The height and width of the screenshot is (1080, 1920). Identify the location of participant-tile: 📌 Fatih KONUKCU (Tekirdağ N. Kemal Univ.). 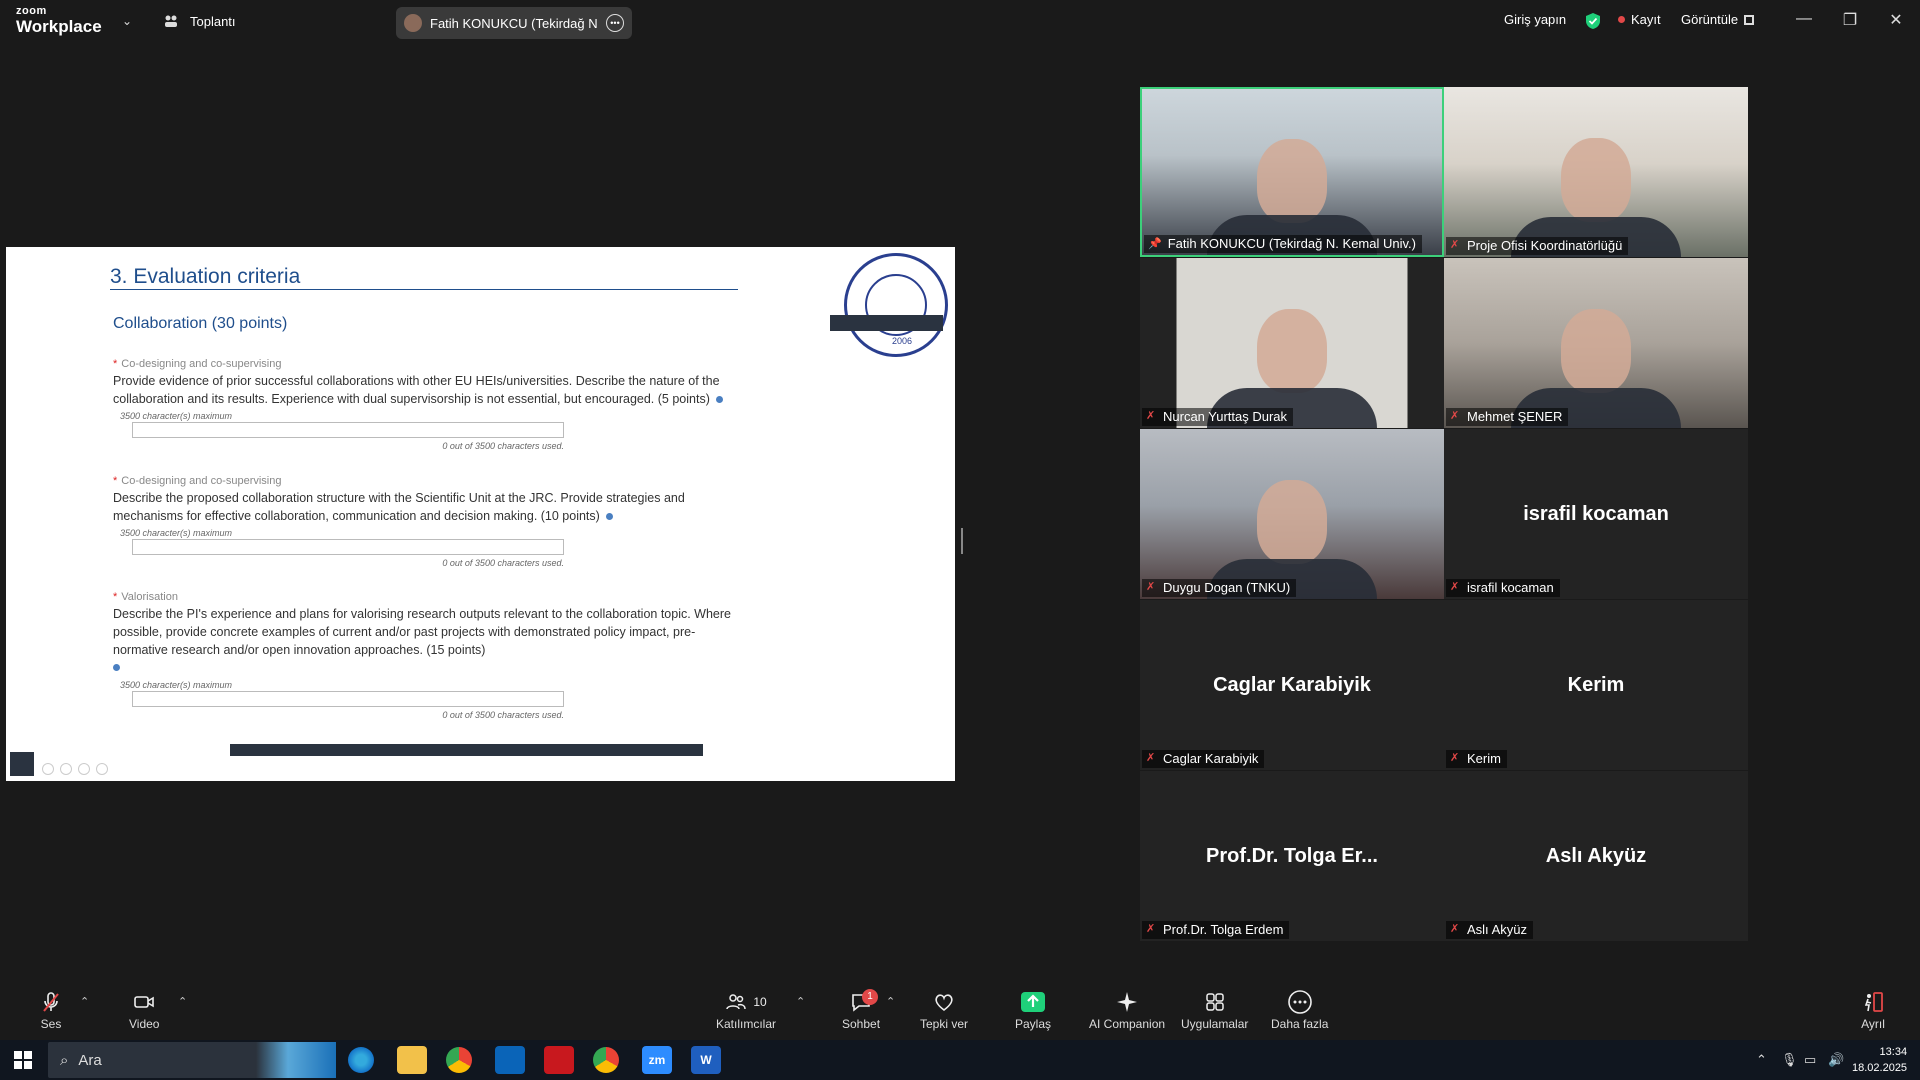
(1292, 172).